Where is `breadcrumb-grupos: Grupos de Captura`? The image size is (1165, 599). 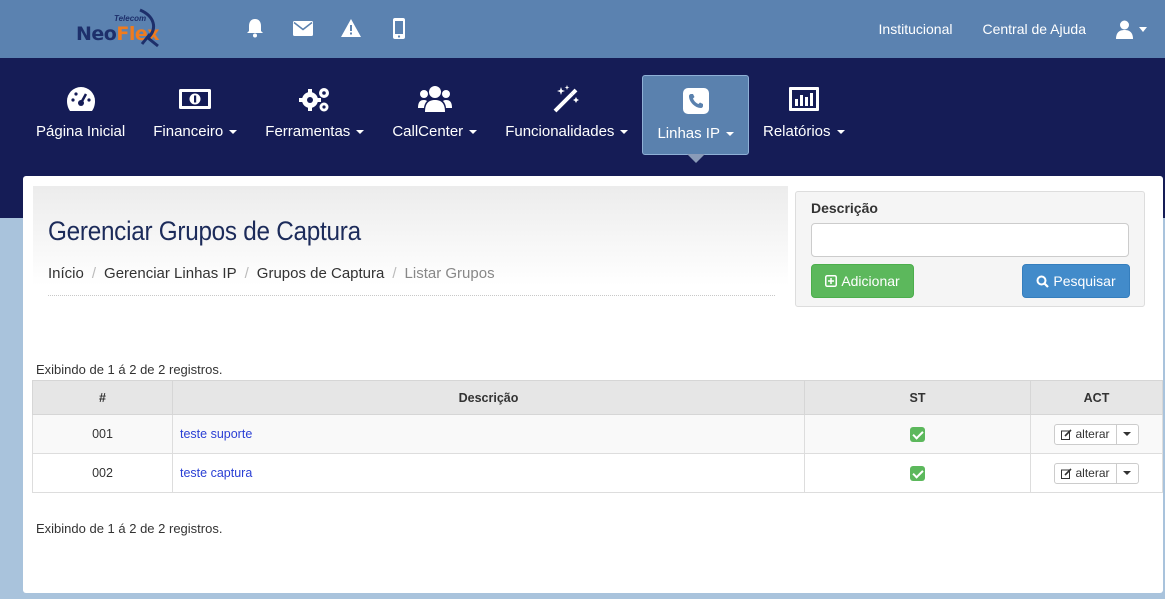
breadcrumb-grupos: Grupos de Captura is located at coordinates (321, 273).